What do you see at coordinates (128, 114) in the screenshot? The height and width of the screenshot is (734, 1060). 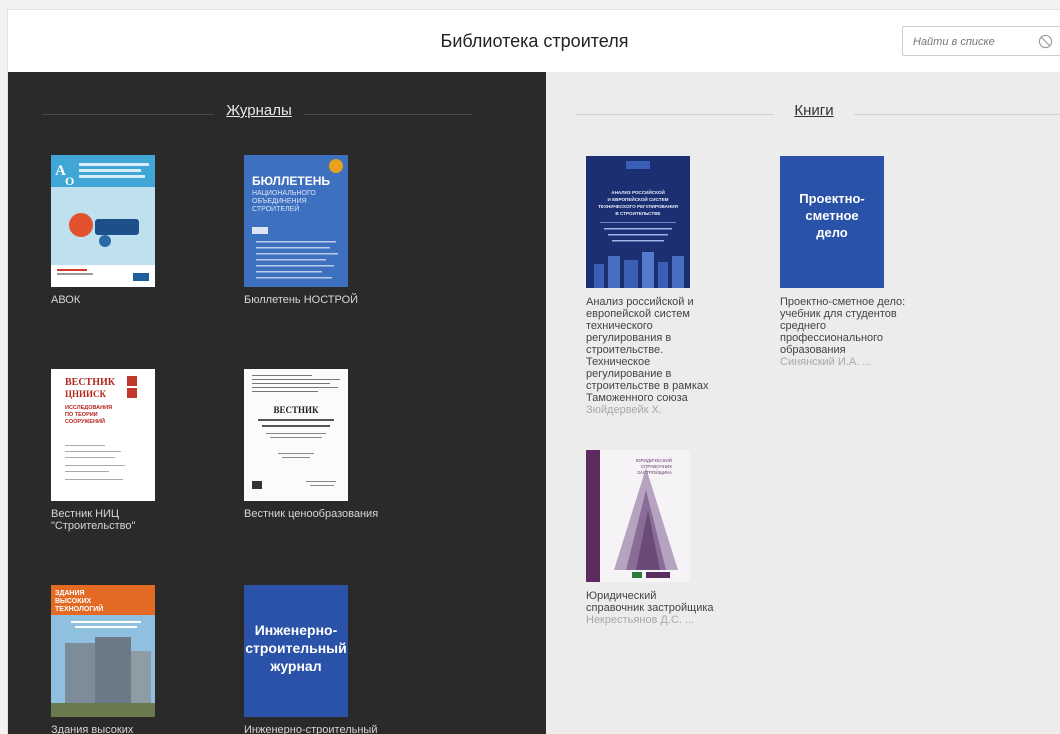 I see `journals-rule-left` at bounding box center [128, 114].